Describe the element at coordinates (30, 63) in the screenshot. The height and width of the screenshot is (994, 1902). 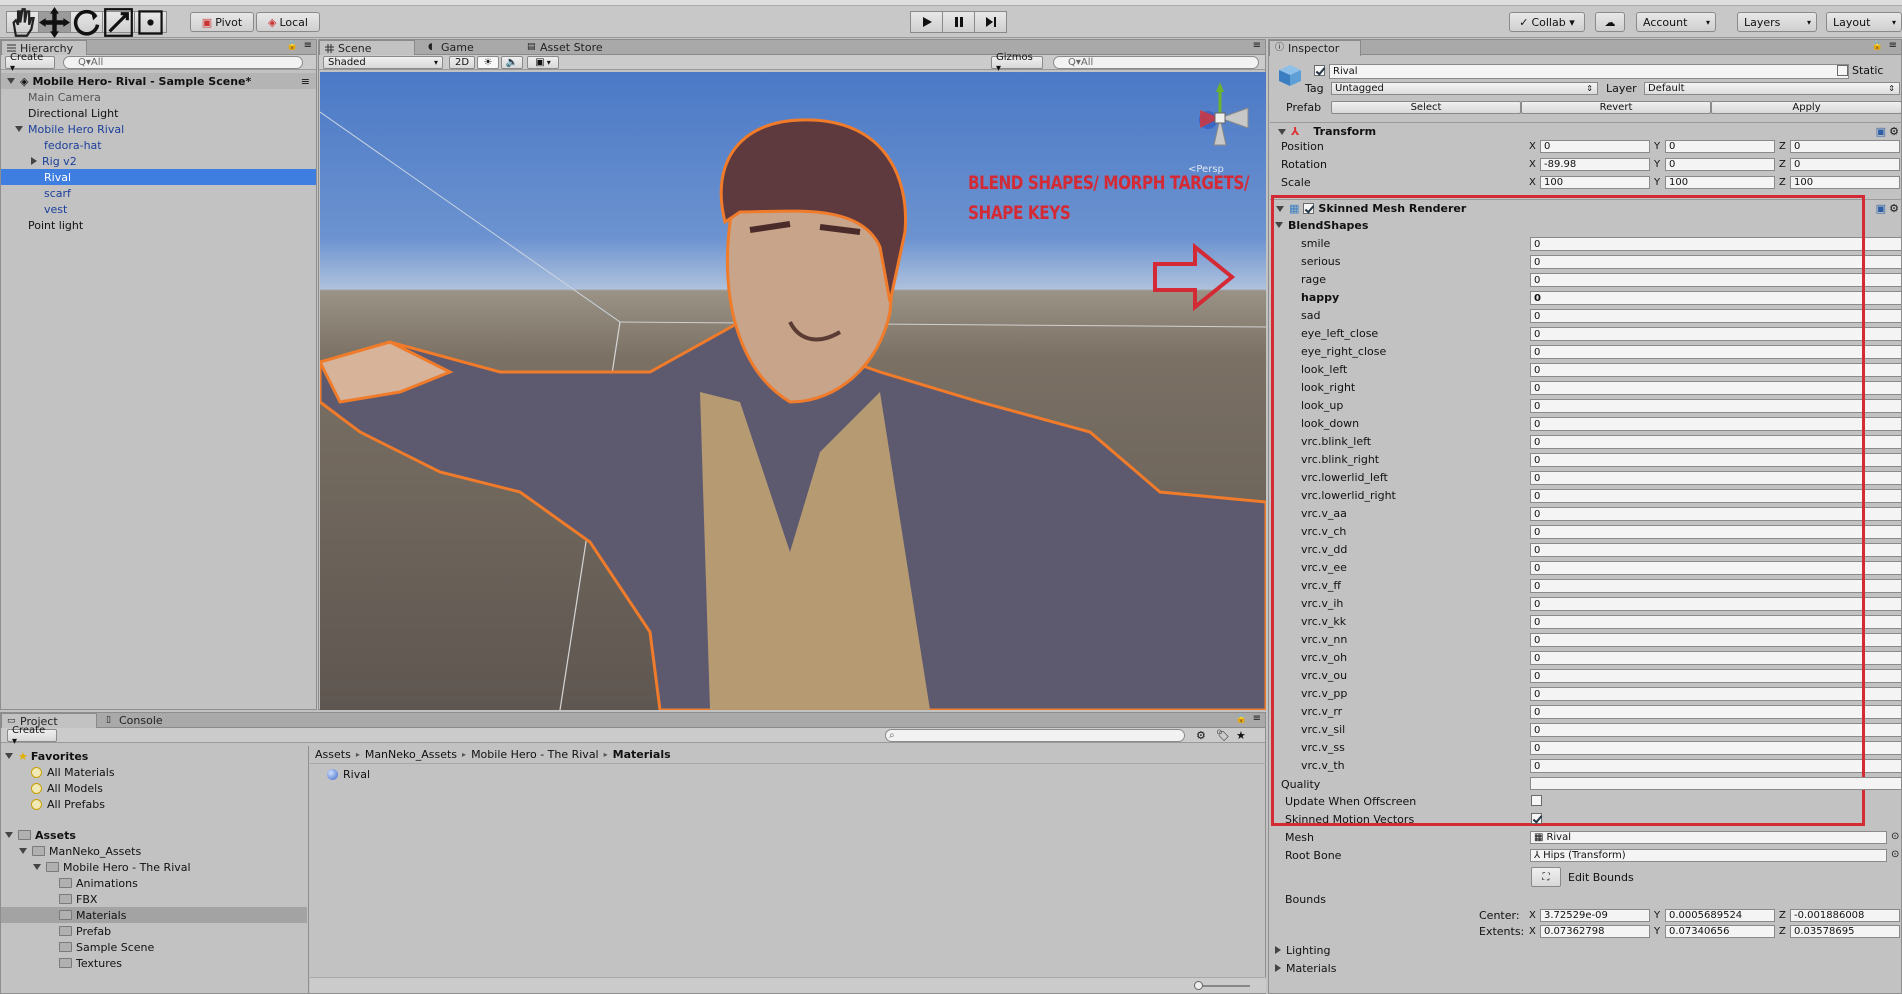
I see `hierarchy-create-button: Create ▾` at that location.